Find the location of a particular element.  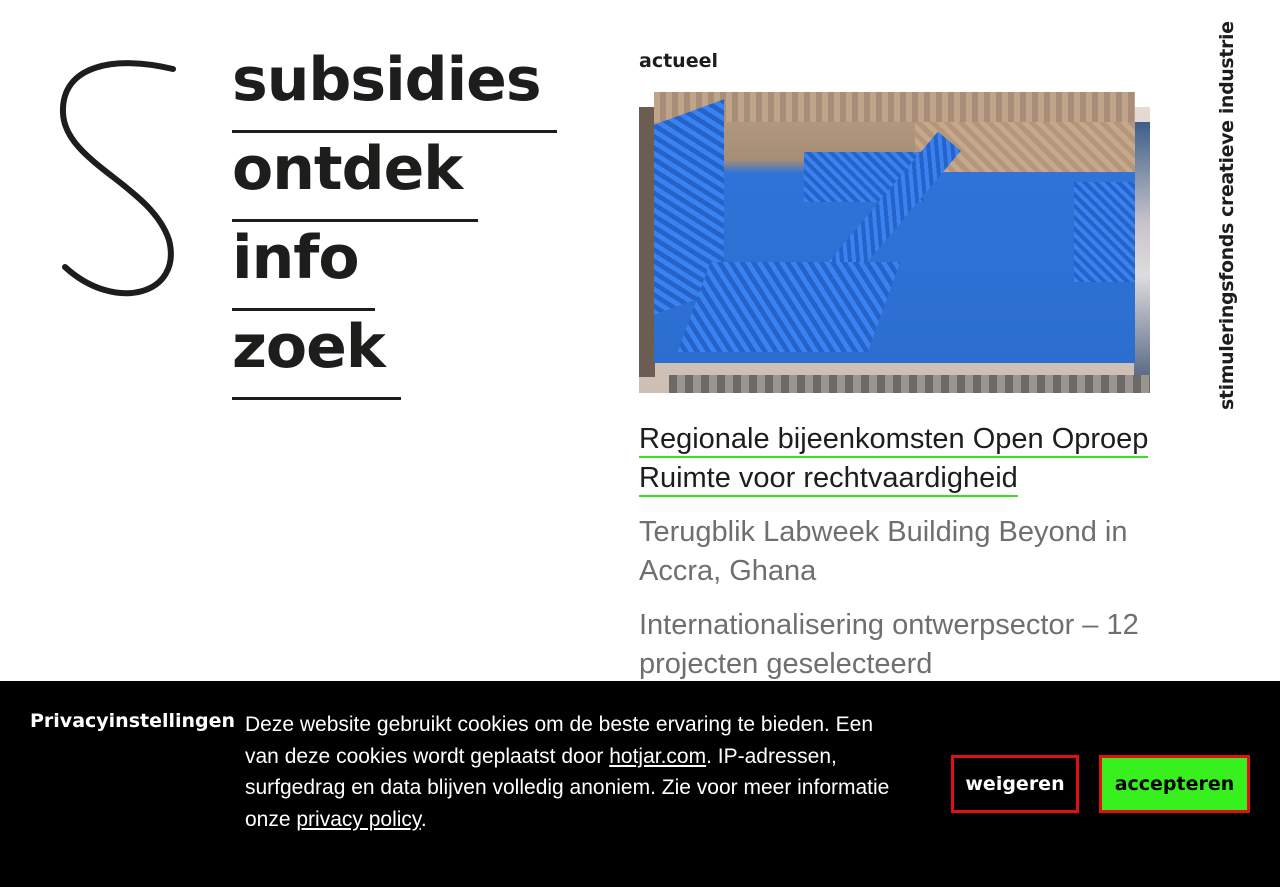

cookie-title: Privacyinstellingen is located at coordinates (133, 721).